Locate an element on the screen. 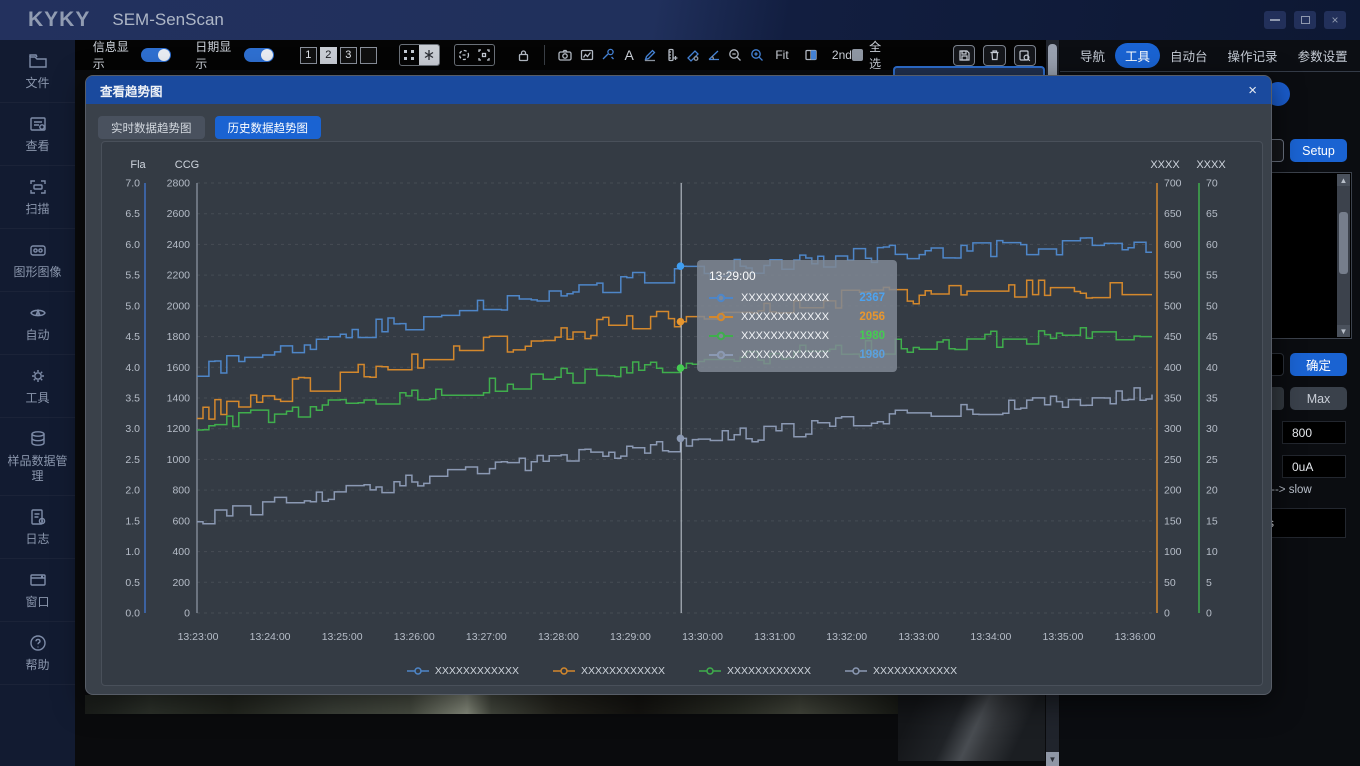  svg-text: 500 is located at coordinates (1173, 306).